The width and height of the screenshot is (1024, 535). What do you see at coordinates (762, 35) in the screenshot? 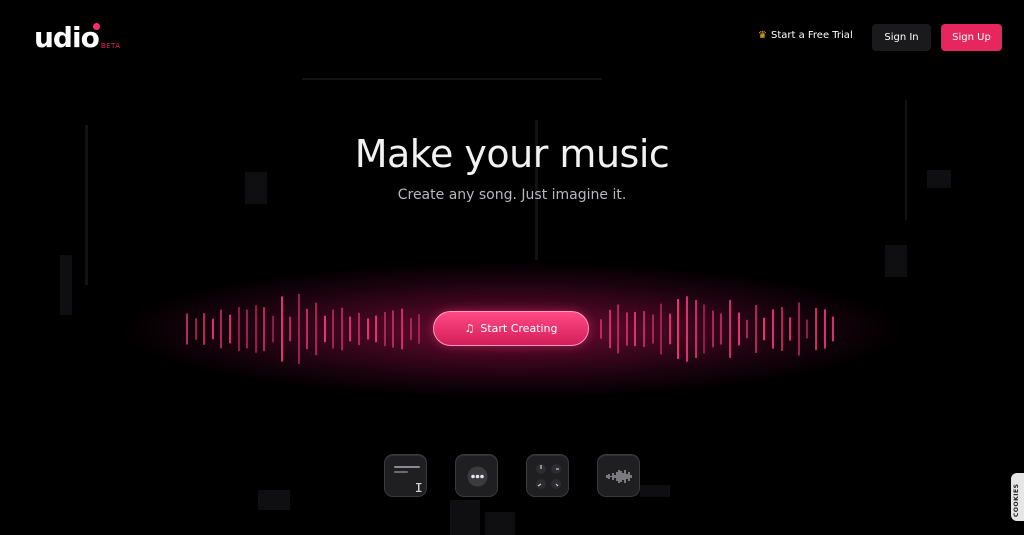
I see `crown-icon: ♛` at bounding box center [762, 35].